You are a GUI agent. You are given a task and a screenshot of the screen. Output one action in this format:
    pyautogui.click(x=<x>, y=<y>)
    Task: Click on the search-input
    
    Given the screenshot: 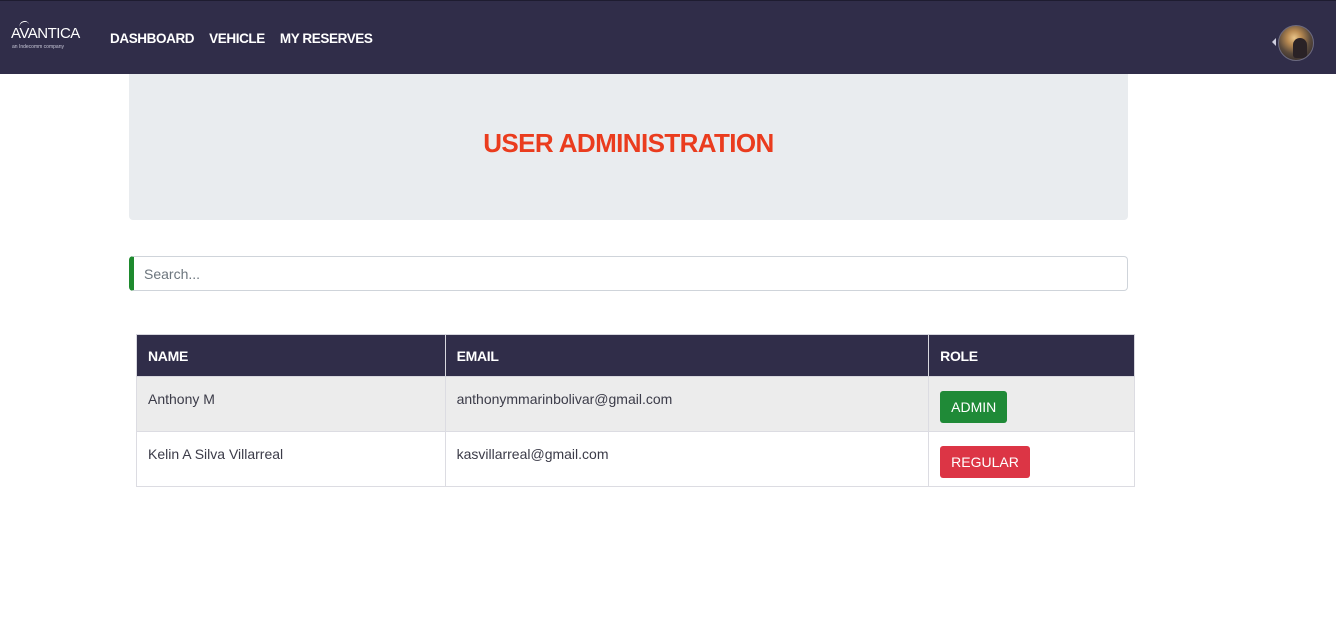 What is the action you would take?
    pyautogui.click(x=630, y=273)
    